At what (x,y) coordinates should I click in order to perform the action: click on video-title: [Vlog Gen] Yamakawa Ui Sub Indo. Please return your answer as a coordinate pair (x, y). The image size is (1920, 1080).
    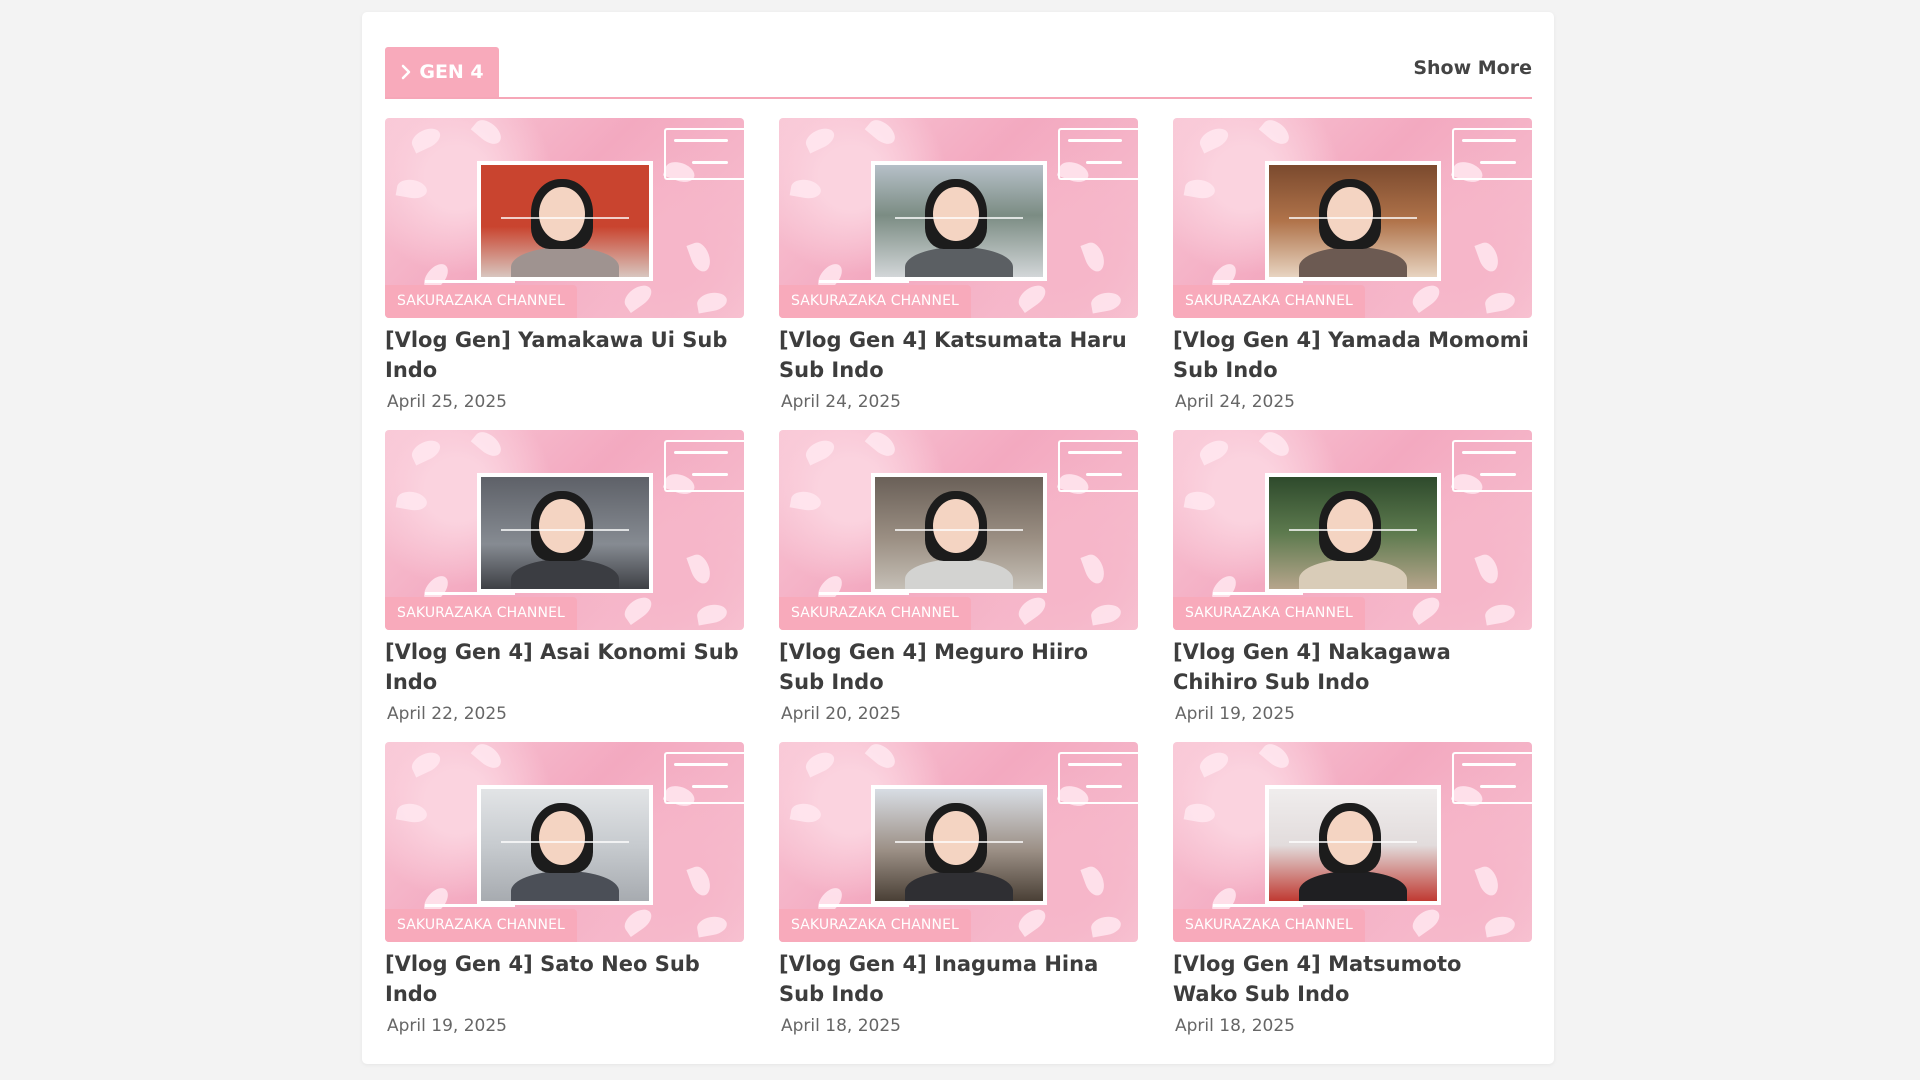
    Looking at the image, I should click on (564, 355).